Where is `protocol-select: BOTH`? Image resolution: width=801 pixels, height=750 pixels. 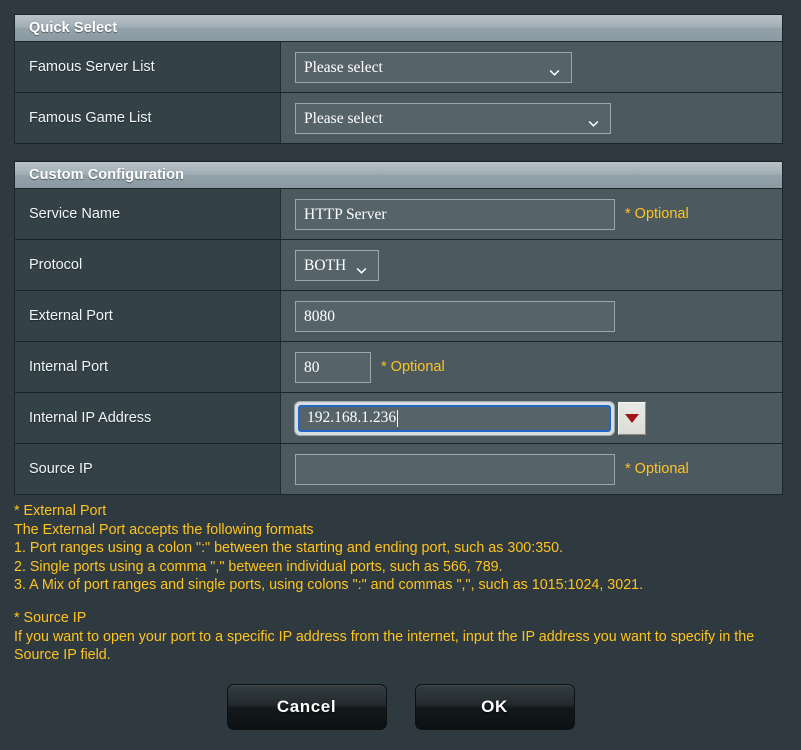
protocol-select: BOTH is located at coordinates (337, 265).